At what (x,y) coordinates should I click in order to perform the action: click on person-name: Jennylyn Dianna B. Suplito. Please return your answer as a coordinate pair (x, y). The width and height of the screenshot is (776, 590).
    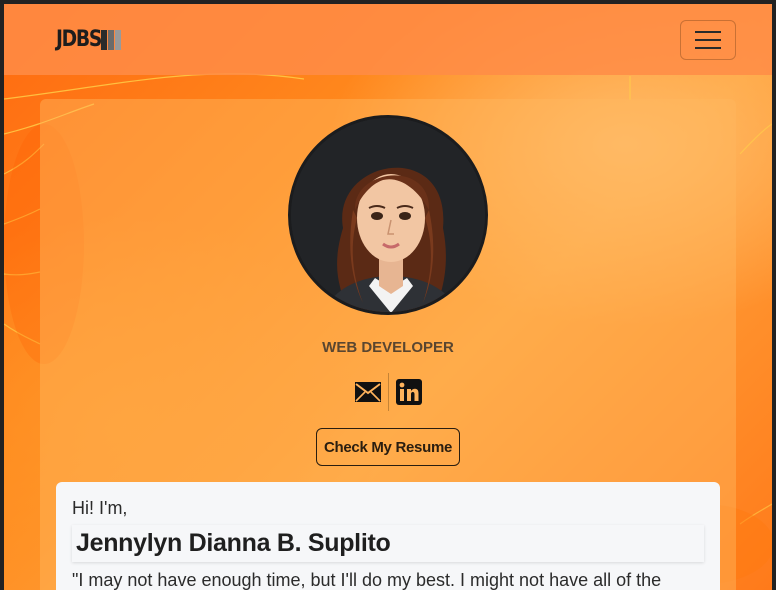
    Looking at the image, I should click on (233, 543).